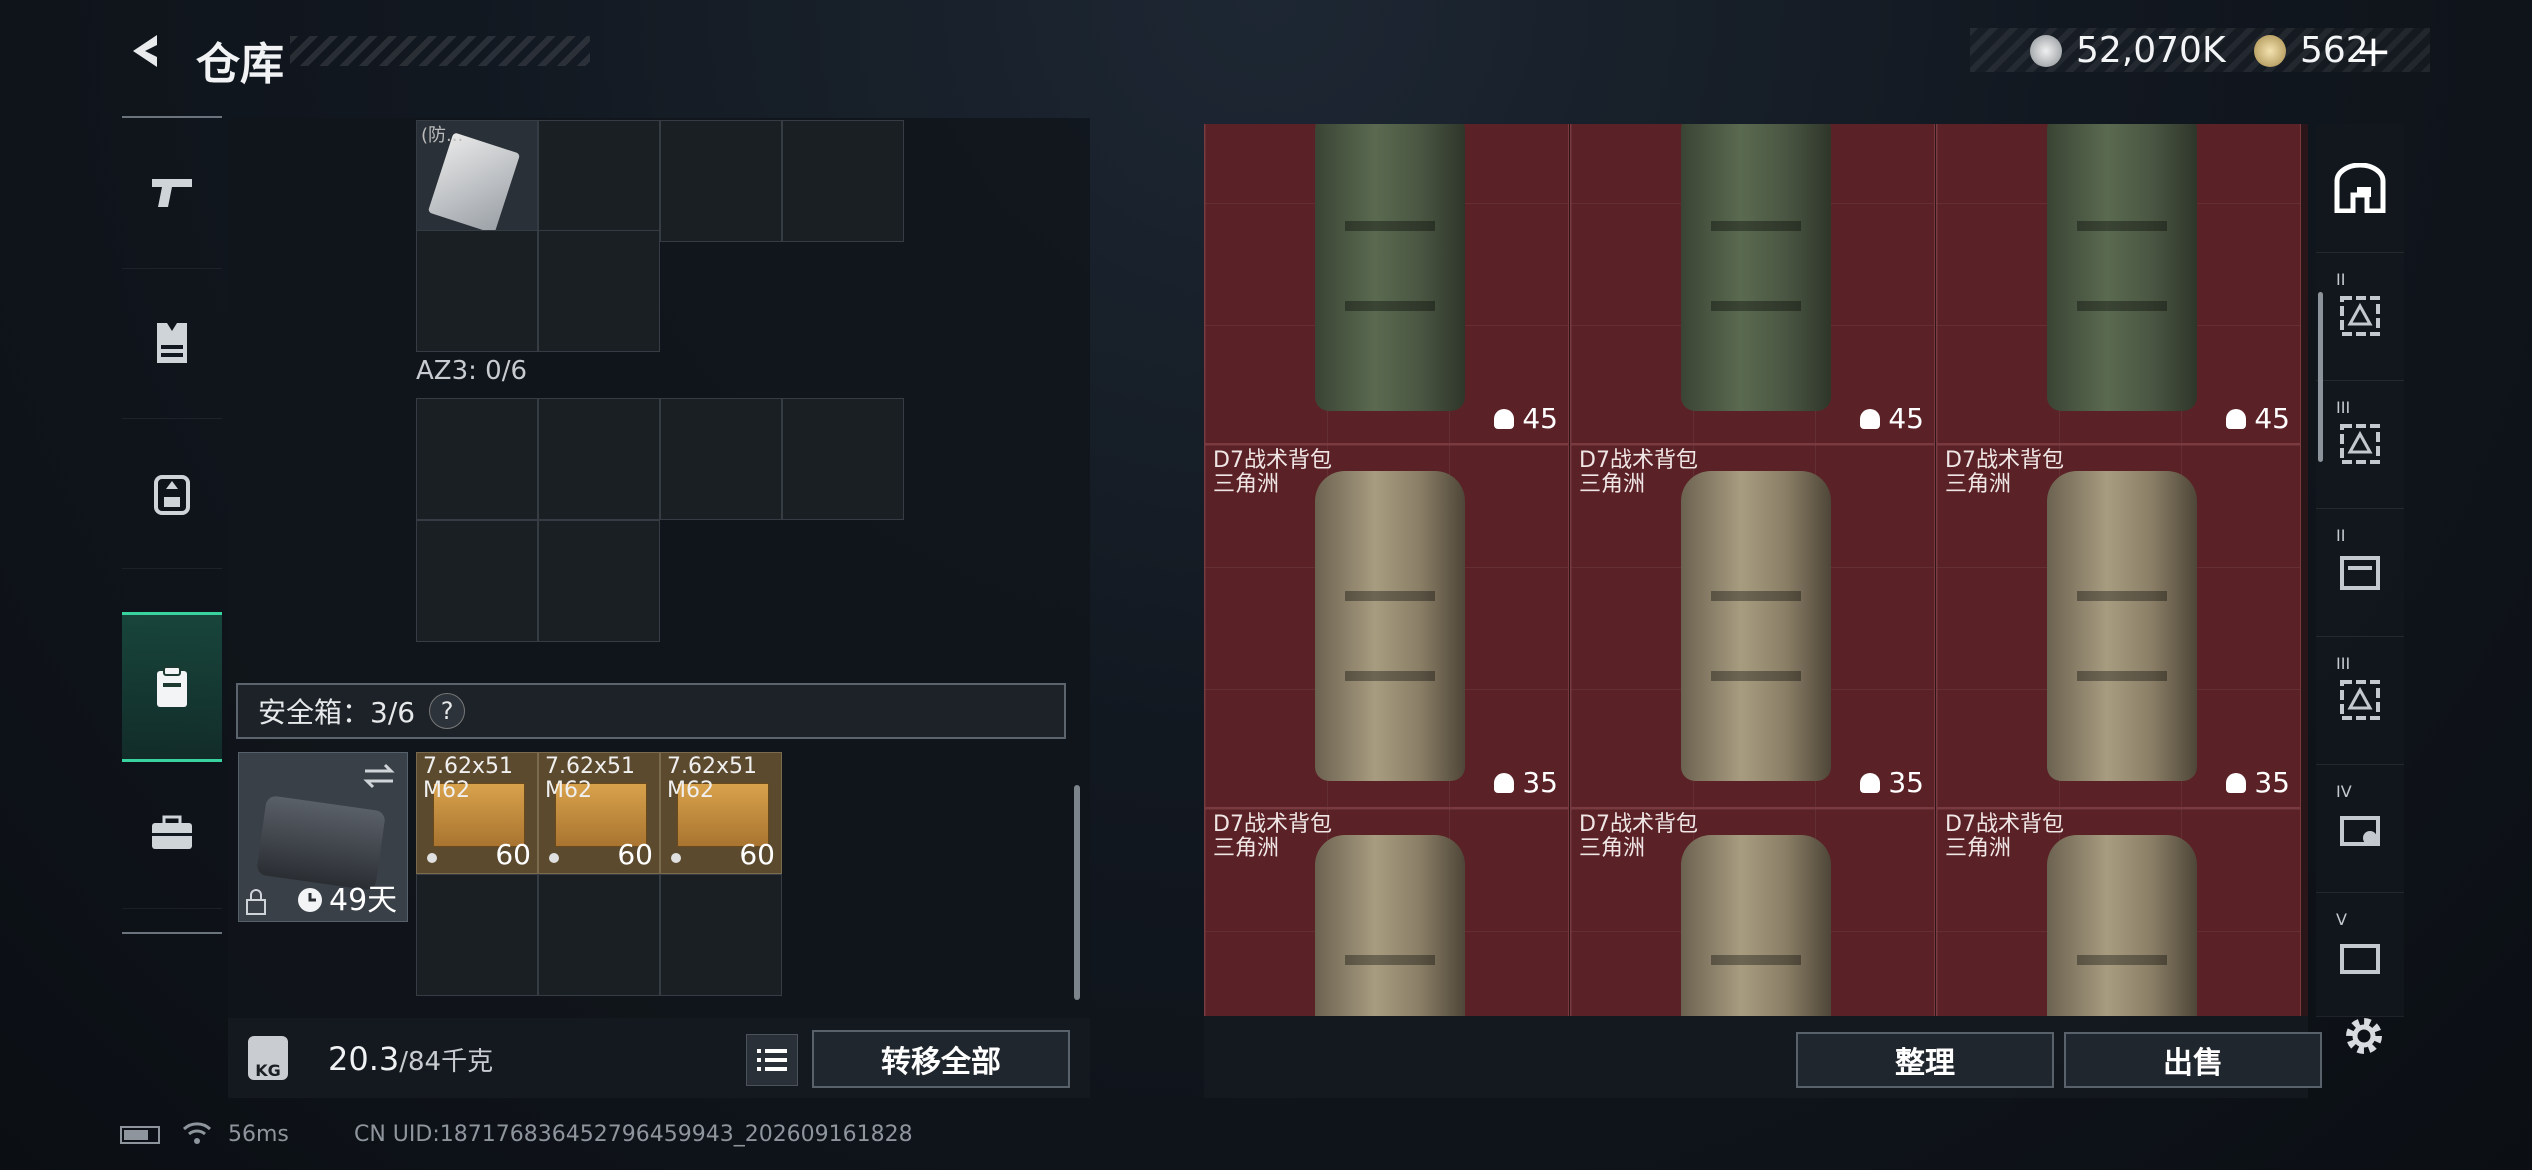 Image resolution: width=2532 pixels, height=1170 pixels. What do you see at coordinates (2270, 50) in the screenshot?
I see `gold-coin-icon` at bounding box center [2270, 50].